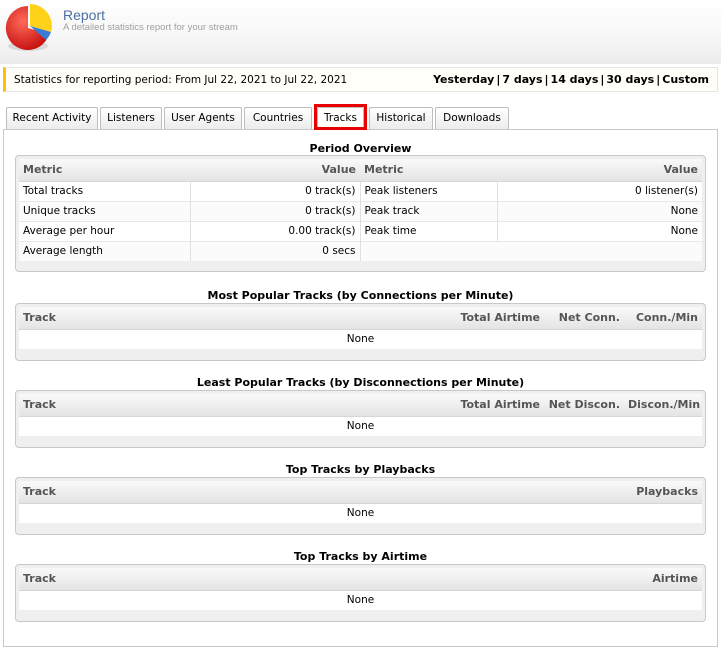  What do you see at coordinates (599, 250) in the screenshot?
I see `metric-value` at bounding box center [599, 250].